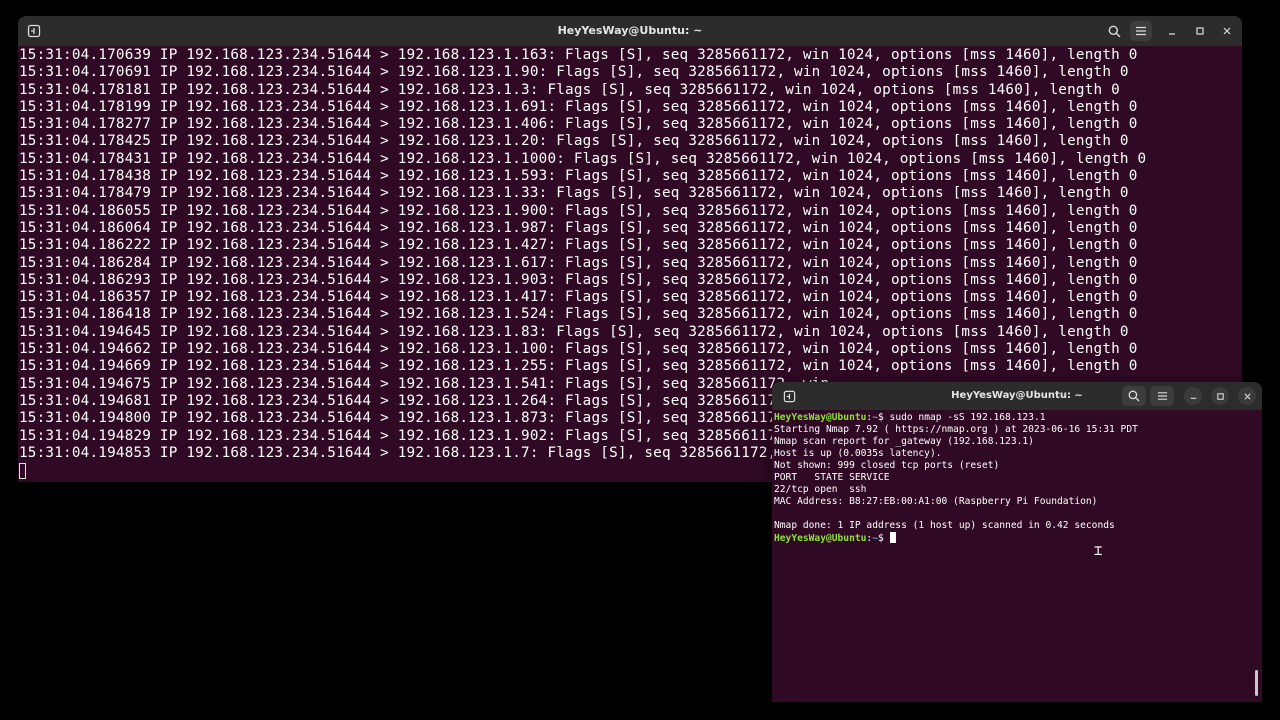 The width and height of the screenshot is (1280, 720). I want to click on output-line: PORT STATE SERVICE, so click(832, 477).